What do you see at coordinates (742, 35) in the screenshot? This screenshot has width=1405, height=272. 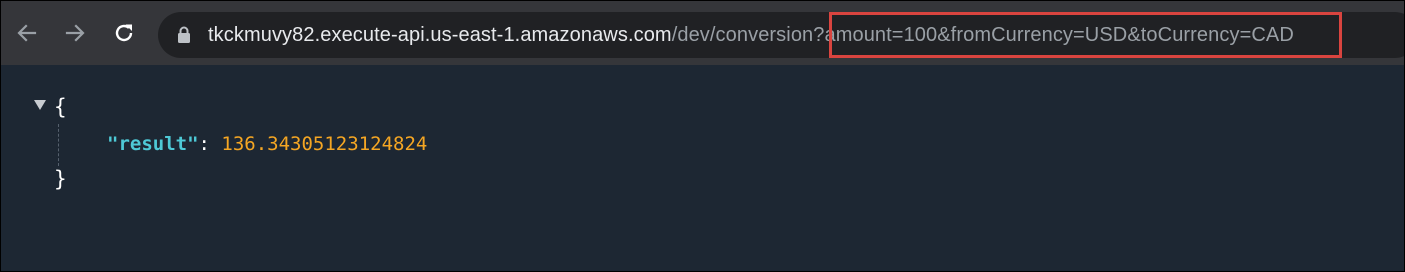 I see `url-path: /dev/conversion` at bounding box center [742, 35].